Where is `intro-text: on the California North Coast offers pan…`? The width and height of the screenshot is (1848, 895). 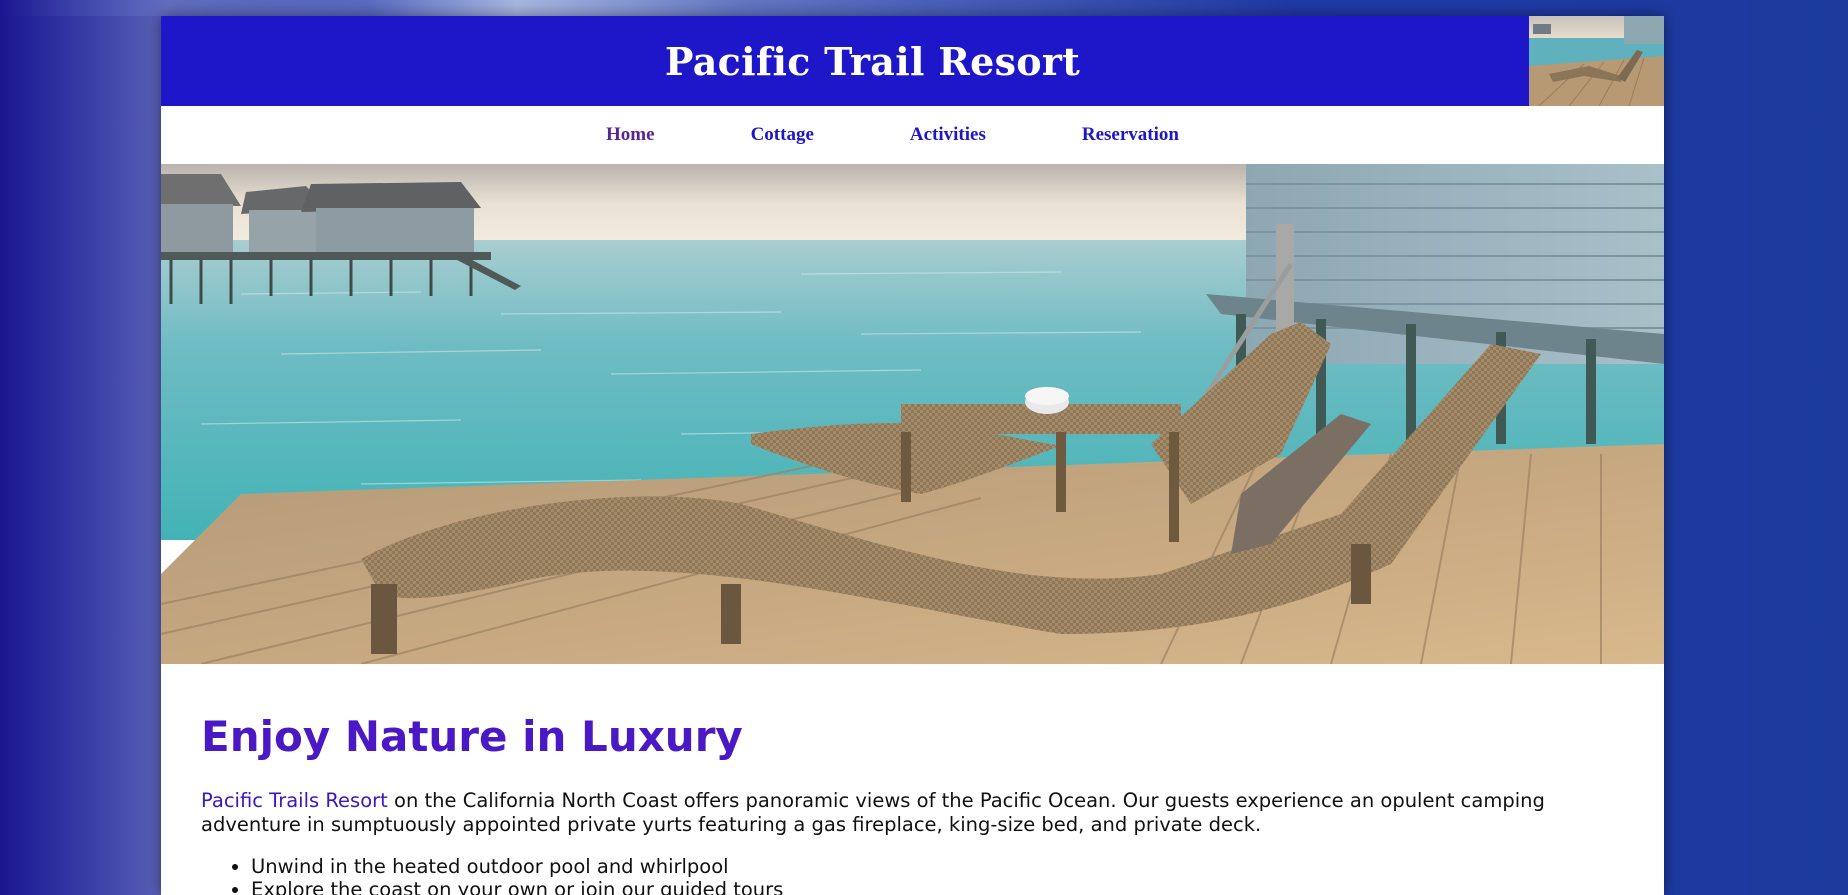
intro-text: on the California North Coast offers pan… is located at coordinates (873, 812).